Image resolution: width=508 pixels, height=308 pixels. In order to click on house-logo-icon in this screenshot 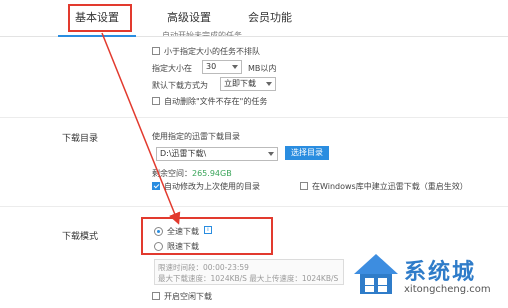, I will do `click(376, 274)`.